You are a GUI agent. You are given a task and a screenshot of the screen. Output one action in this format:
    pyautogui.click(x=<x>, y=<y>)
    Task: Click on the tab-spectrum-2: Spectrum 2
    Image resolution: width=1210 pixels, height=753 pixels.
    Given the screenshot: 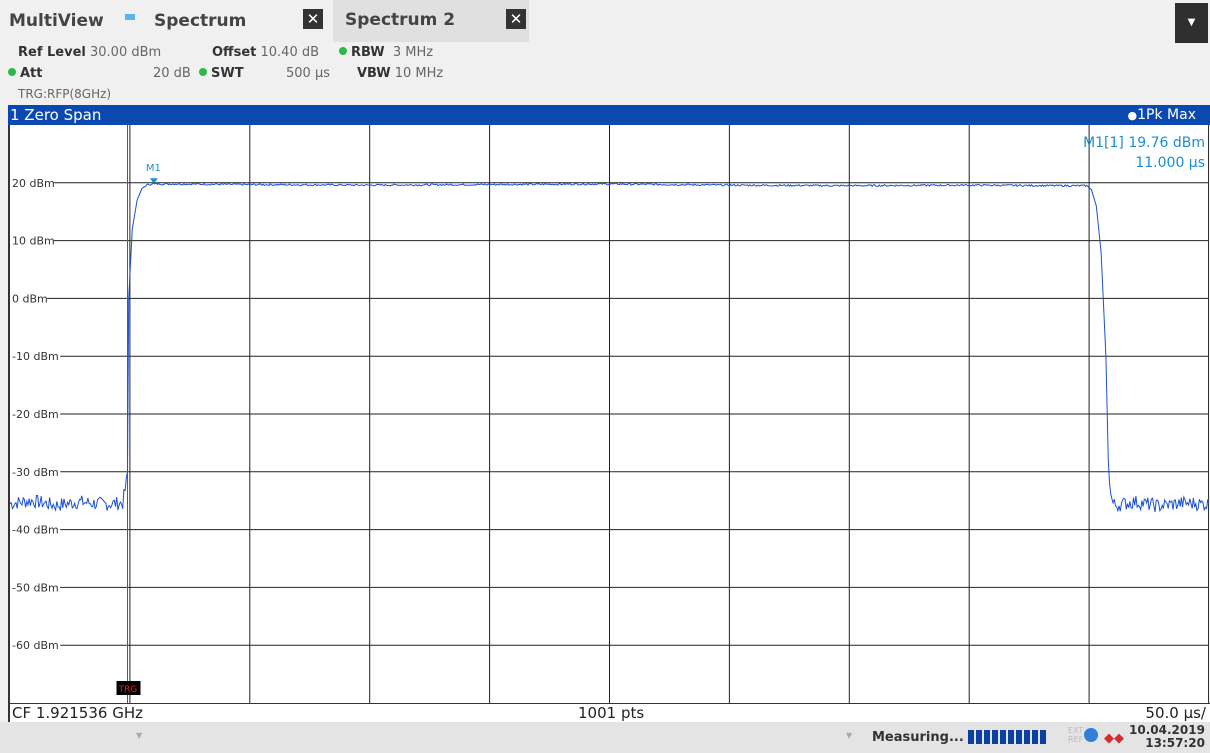 What is the action you would take?
    pyautogui.click(x=431, y=21)
    